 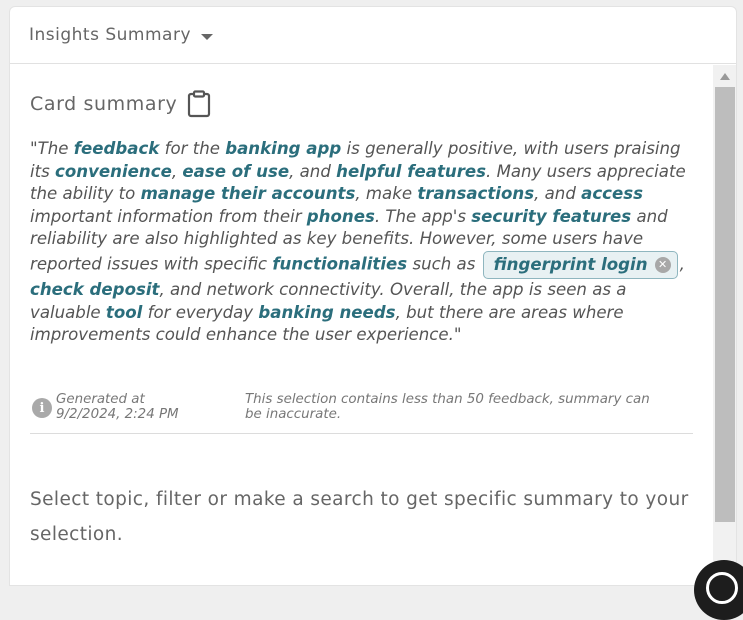 What do you see at coordinates (199, 104) in the screenshot?
I see `clipboard-icon` at bounding box center [199, 104].